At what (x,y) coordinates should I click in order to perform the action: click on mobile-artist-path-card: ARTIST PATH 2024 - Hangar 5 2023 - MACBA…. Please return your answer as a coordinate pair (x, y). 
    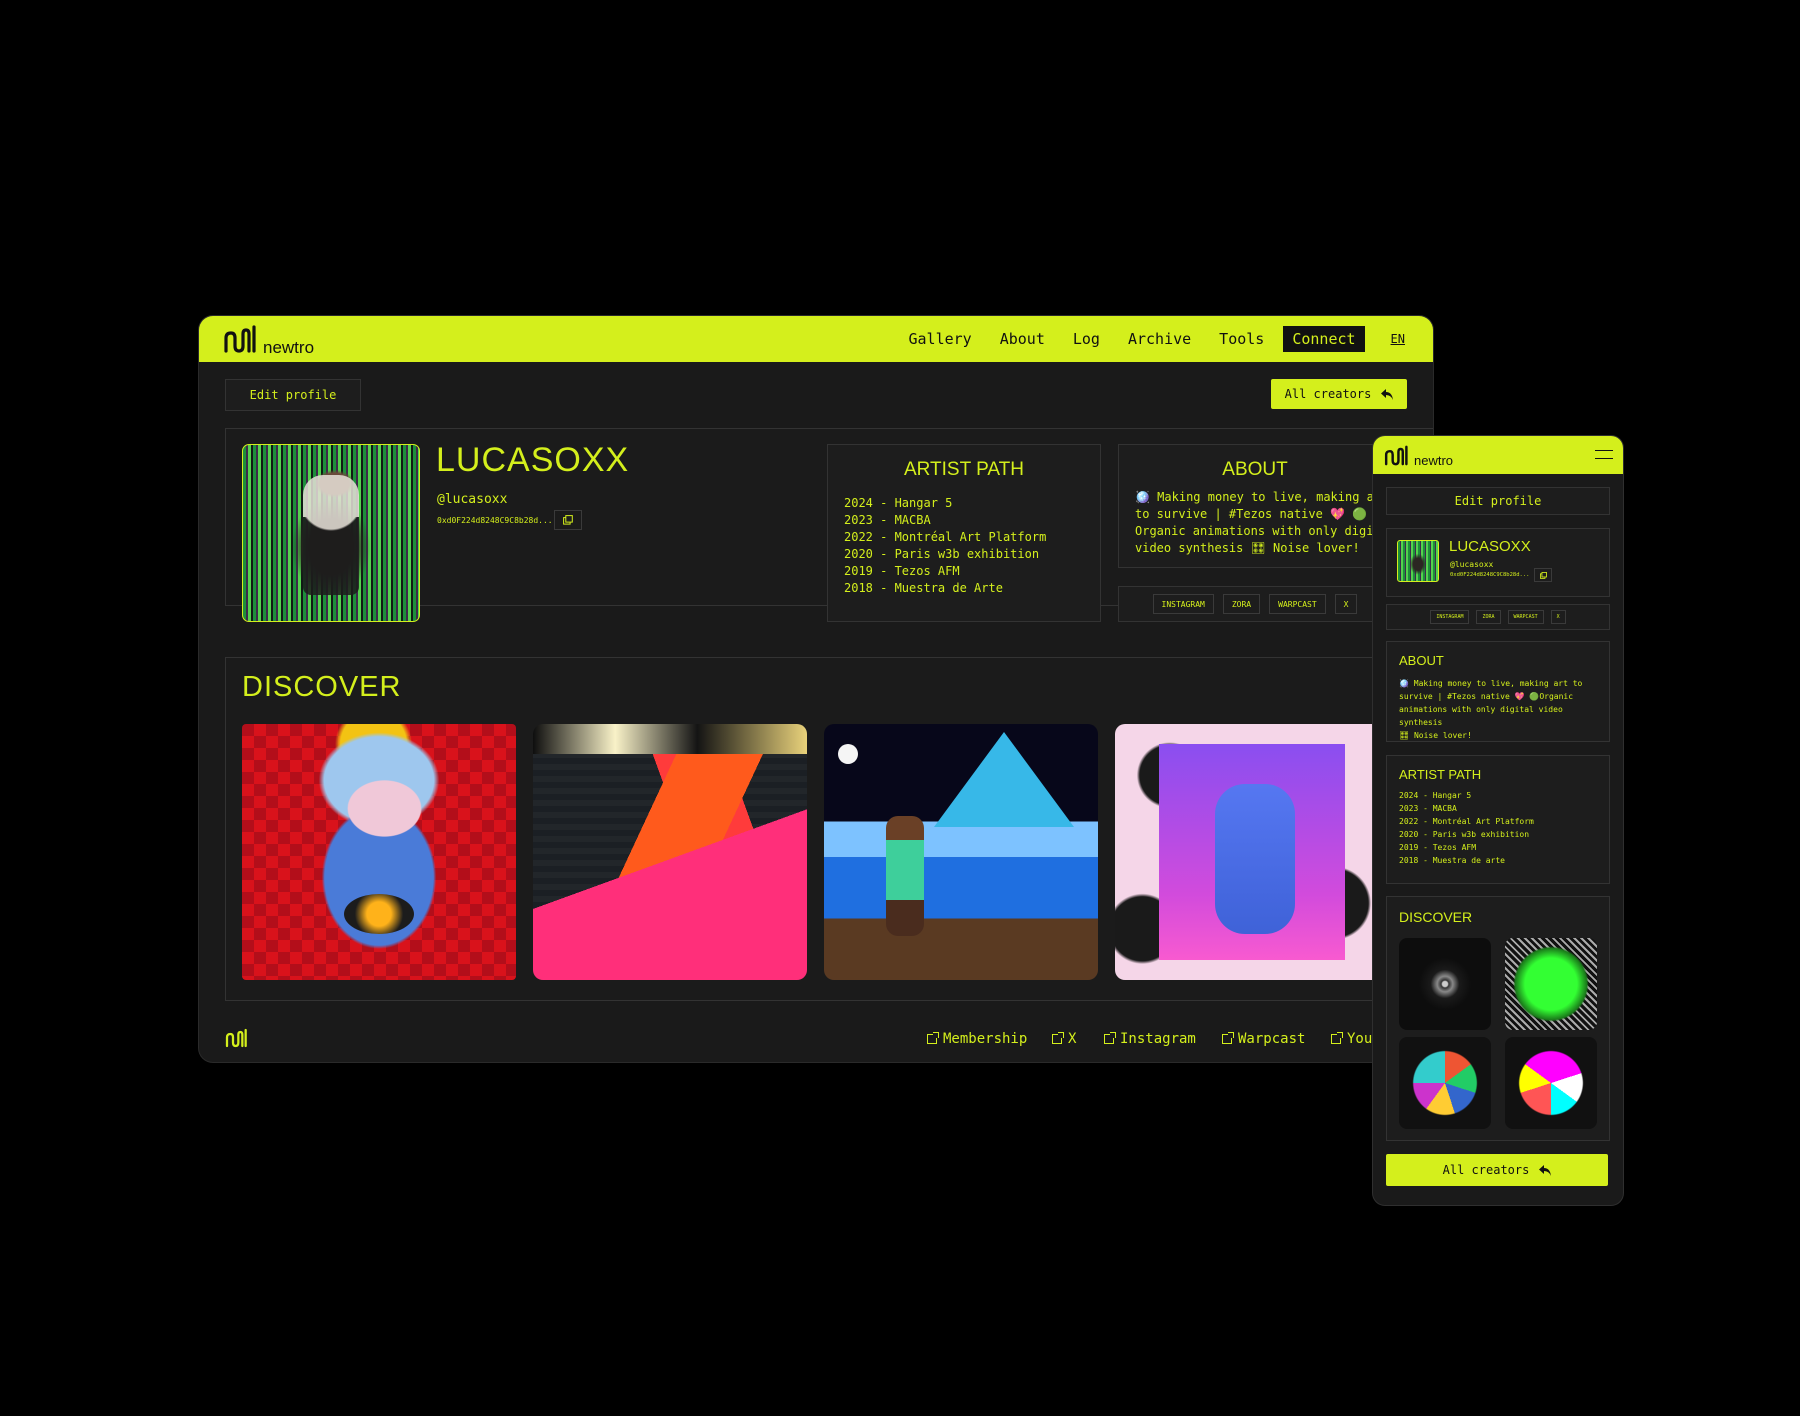
    Looking at the image, I should click on (1498, 819).